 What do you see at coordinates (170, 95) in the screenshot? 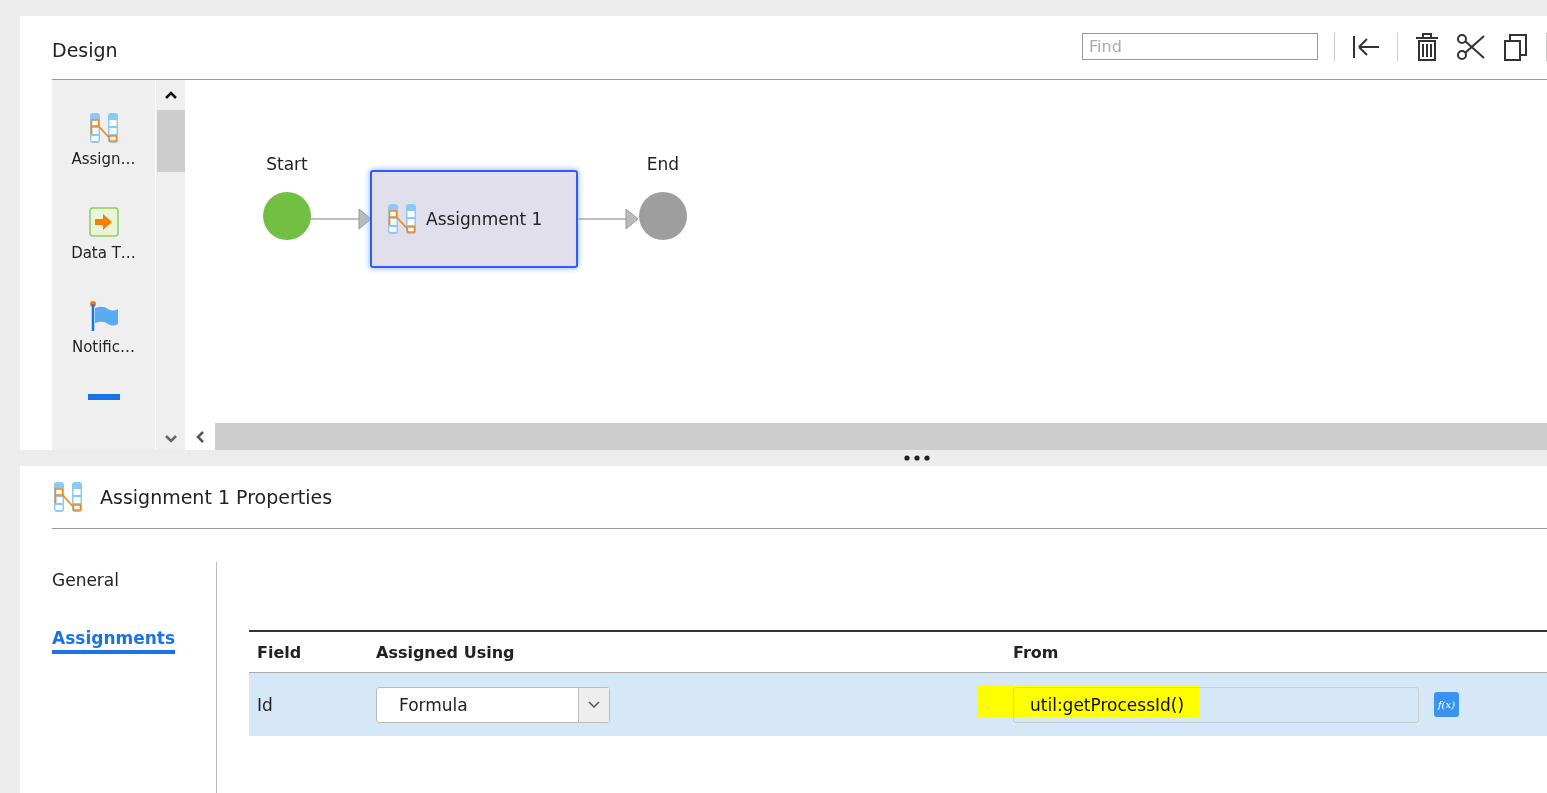
I see `scroll-up-icon` at bounding box center [170, 95].